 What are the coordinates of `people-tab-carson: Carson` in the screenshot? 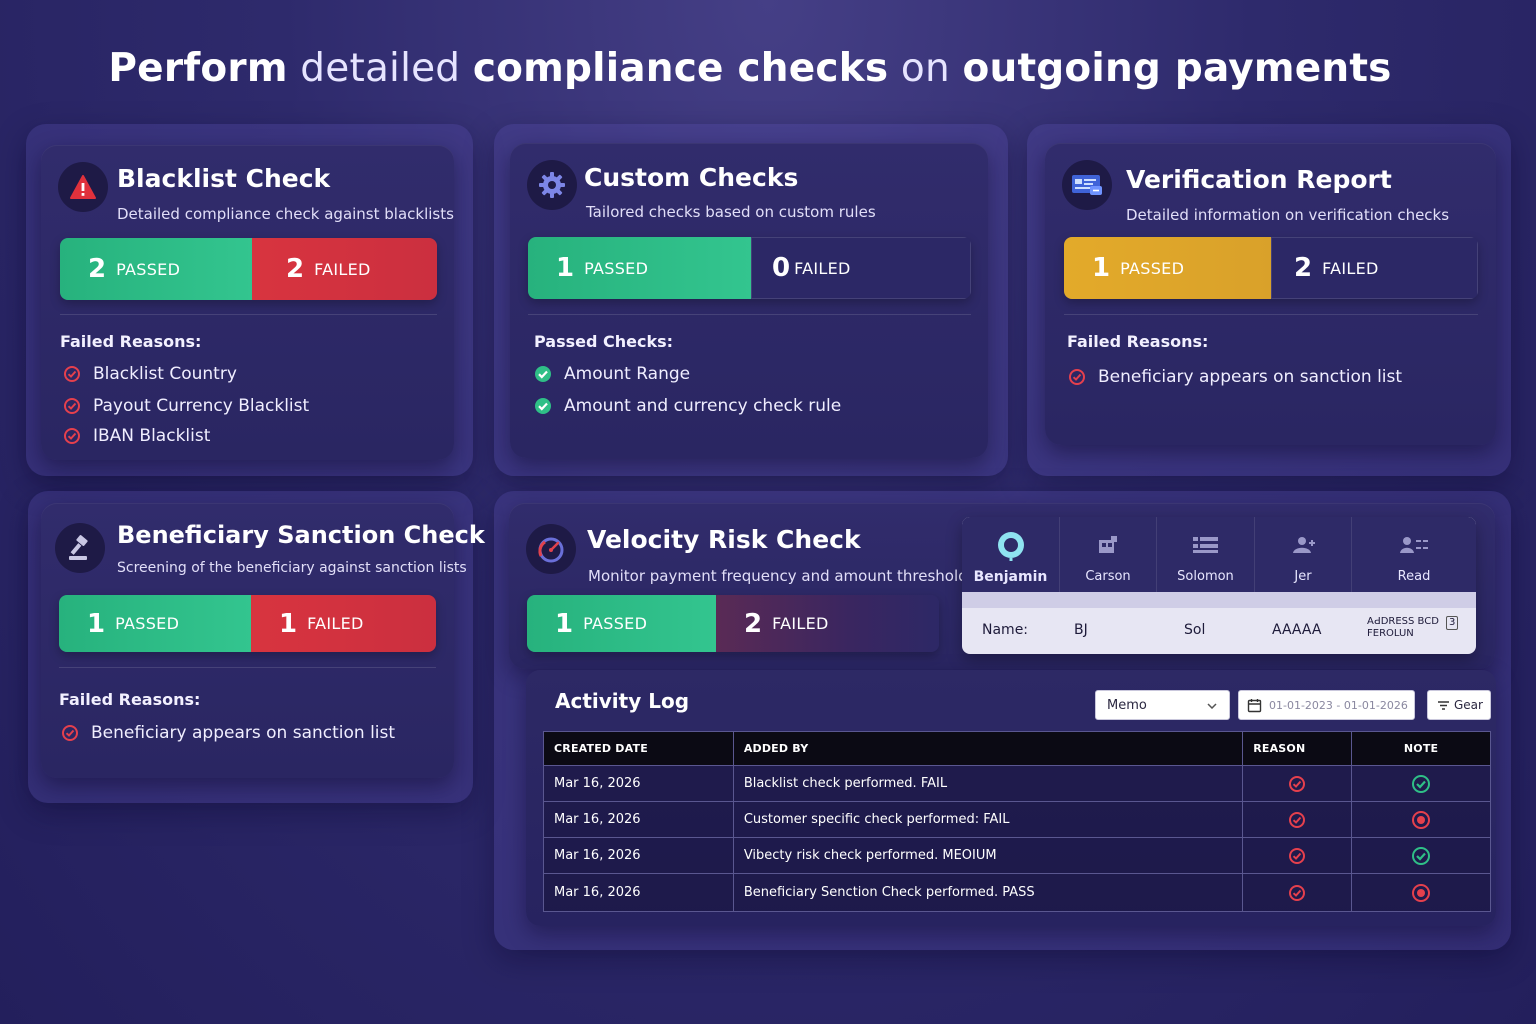 It's located at (1108, 554).